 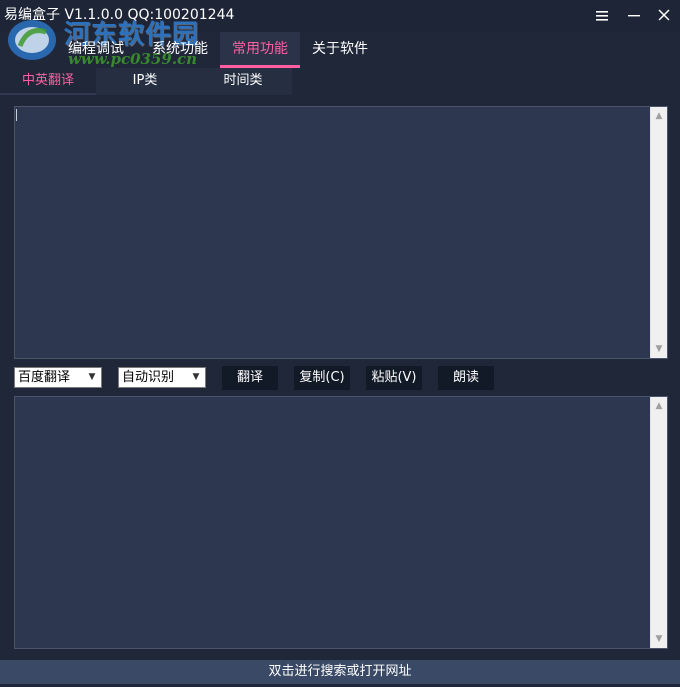 I want to click on subtab-ip: IP类, so click(x=145, y=81).